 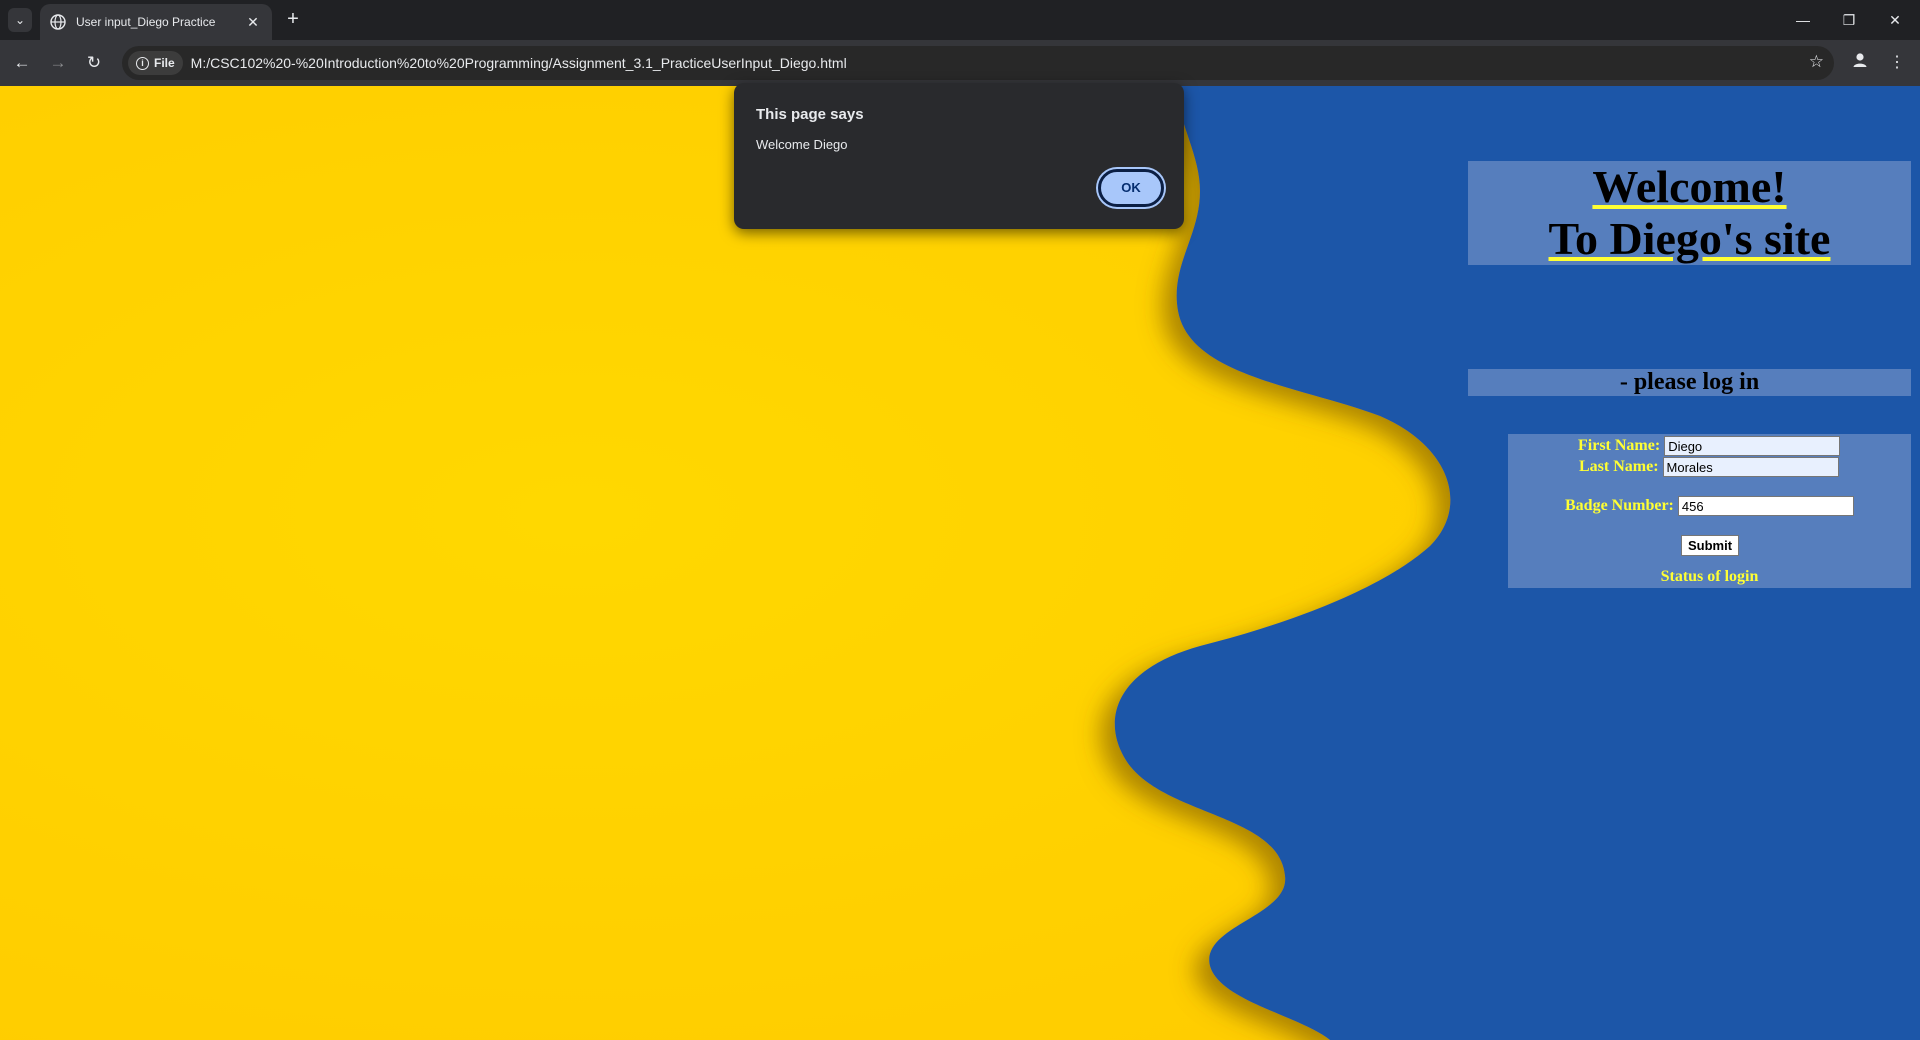 I want to click on minimize-icon: —, so click(x=1803, y=20).